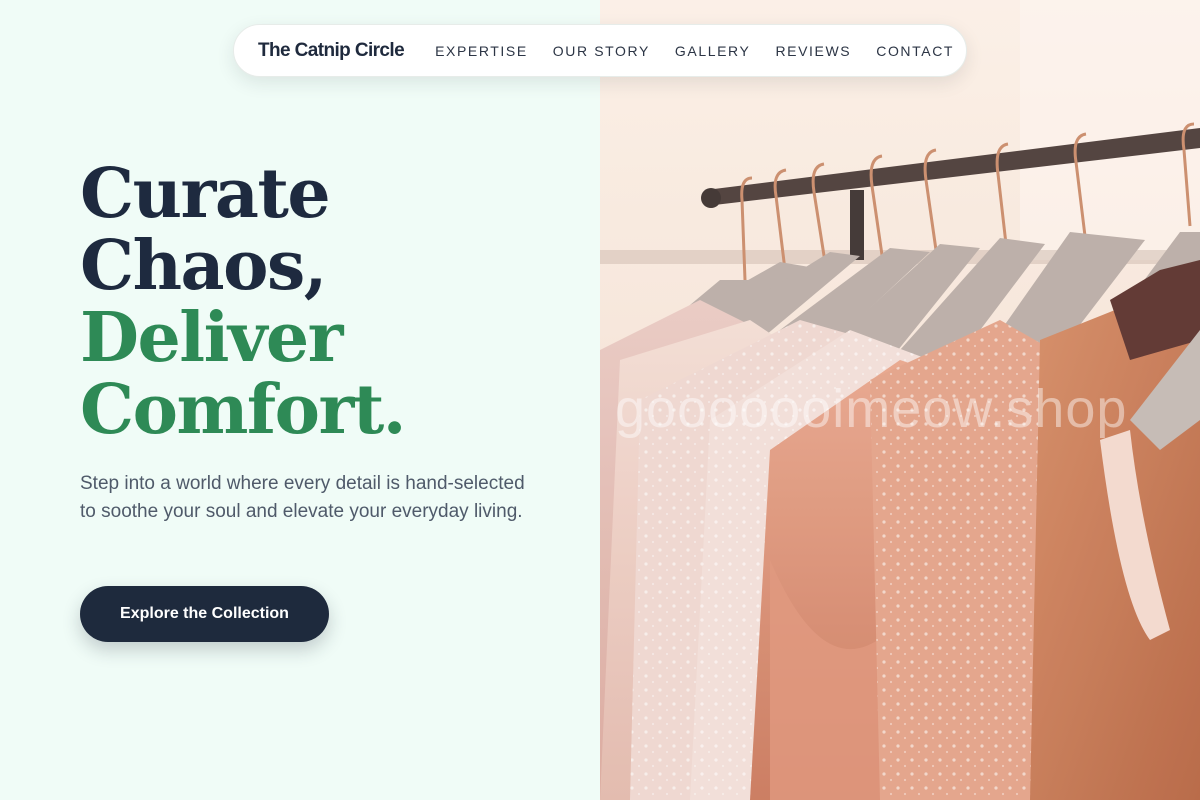 The height and width of the screenshot is (800, 1200). What do you see at coordinates (243, 410) in the screenshot?
I see `headline-line-4: Comfort.` at bounding box center [243, 410].